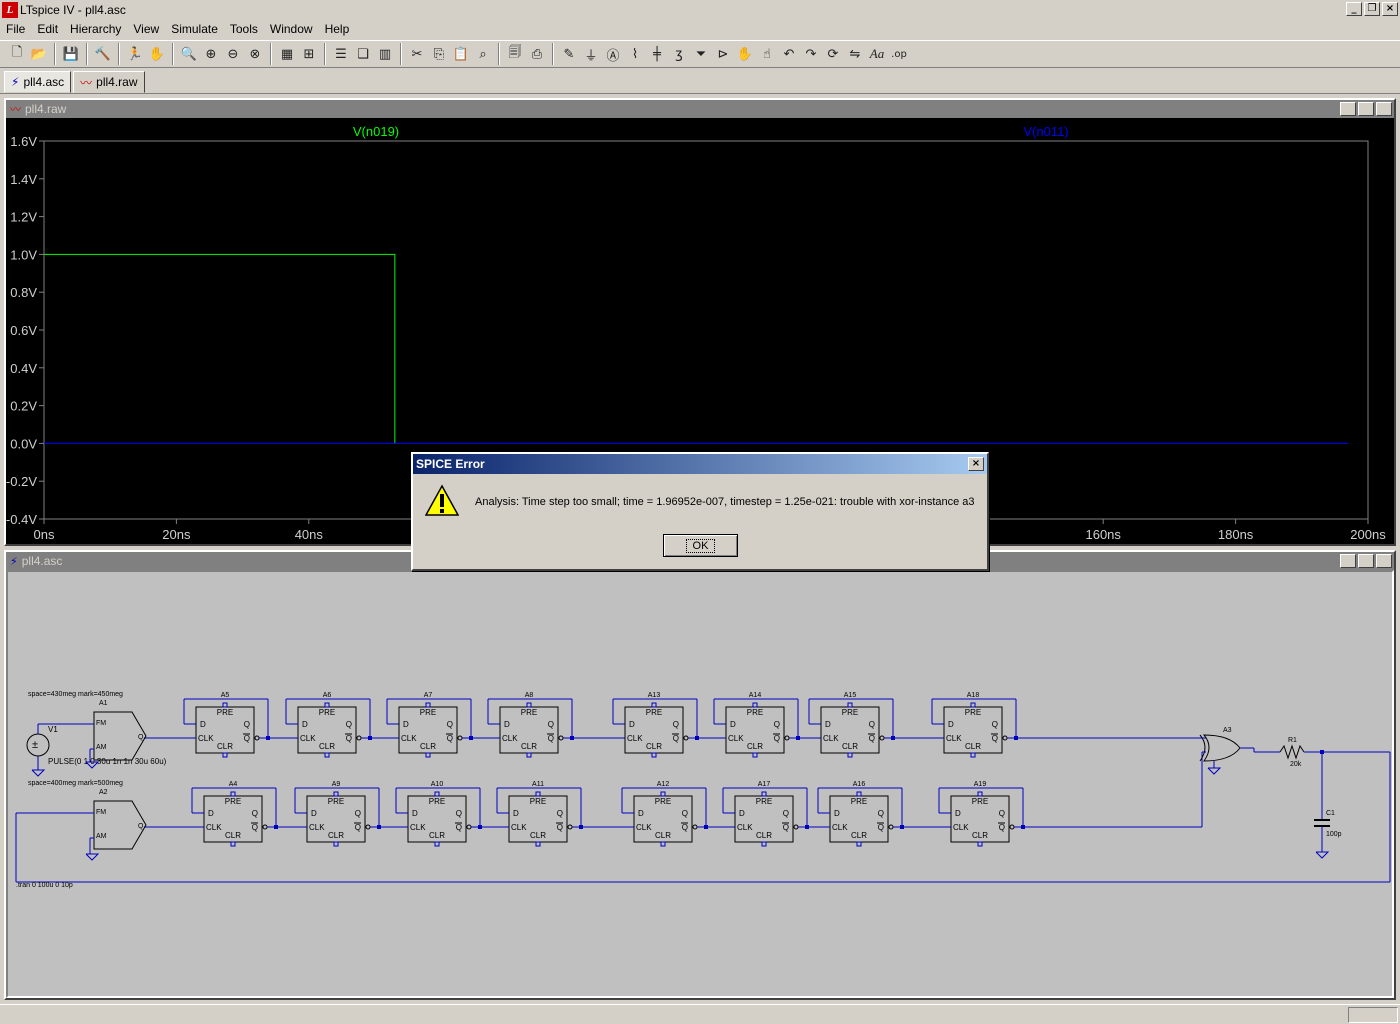 The image size is (1400, 1024). I want to click on print-preview-icon: 🗐, so click(515, 54).